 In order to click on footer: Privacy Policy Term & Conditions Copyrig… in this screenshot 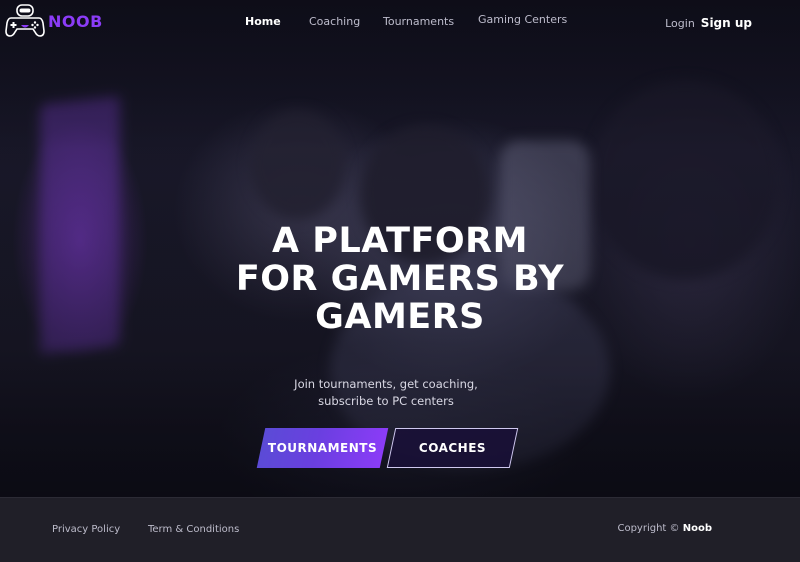, I will do `click(400, 529)`.